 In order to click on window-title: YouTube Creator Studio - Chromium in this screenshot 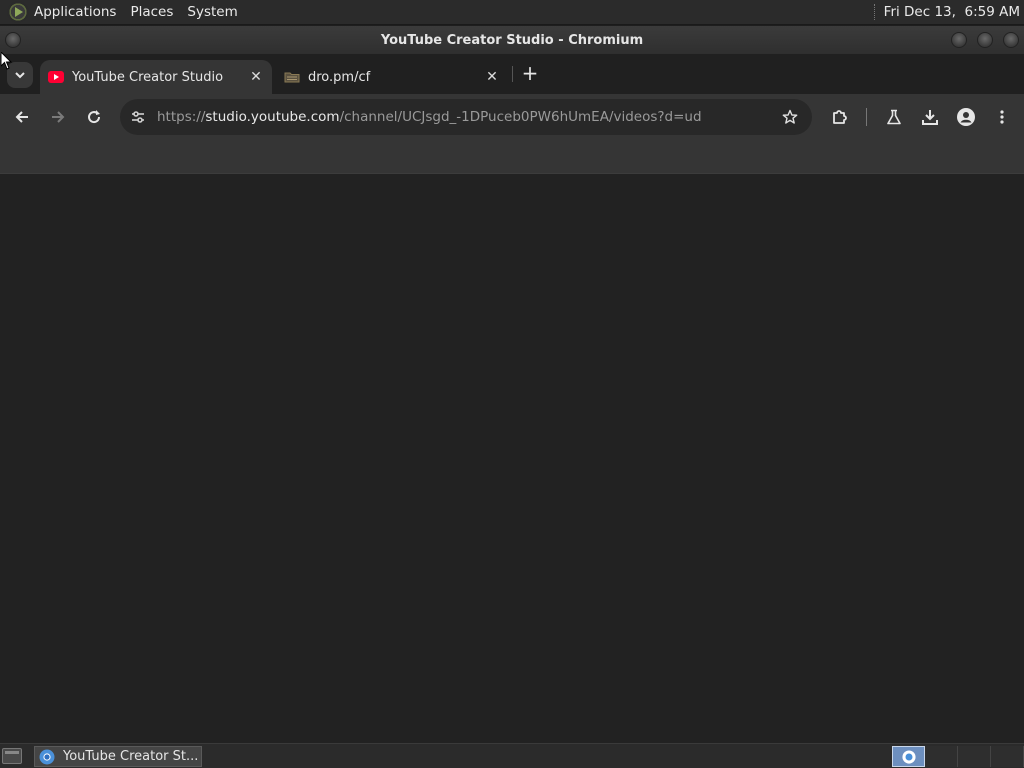, I will do `click(512, 40)`.